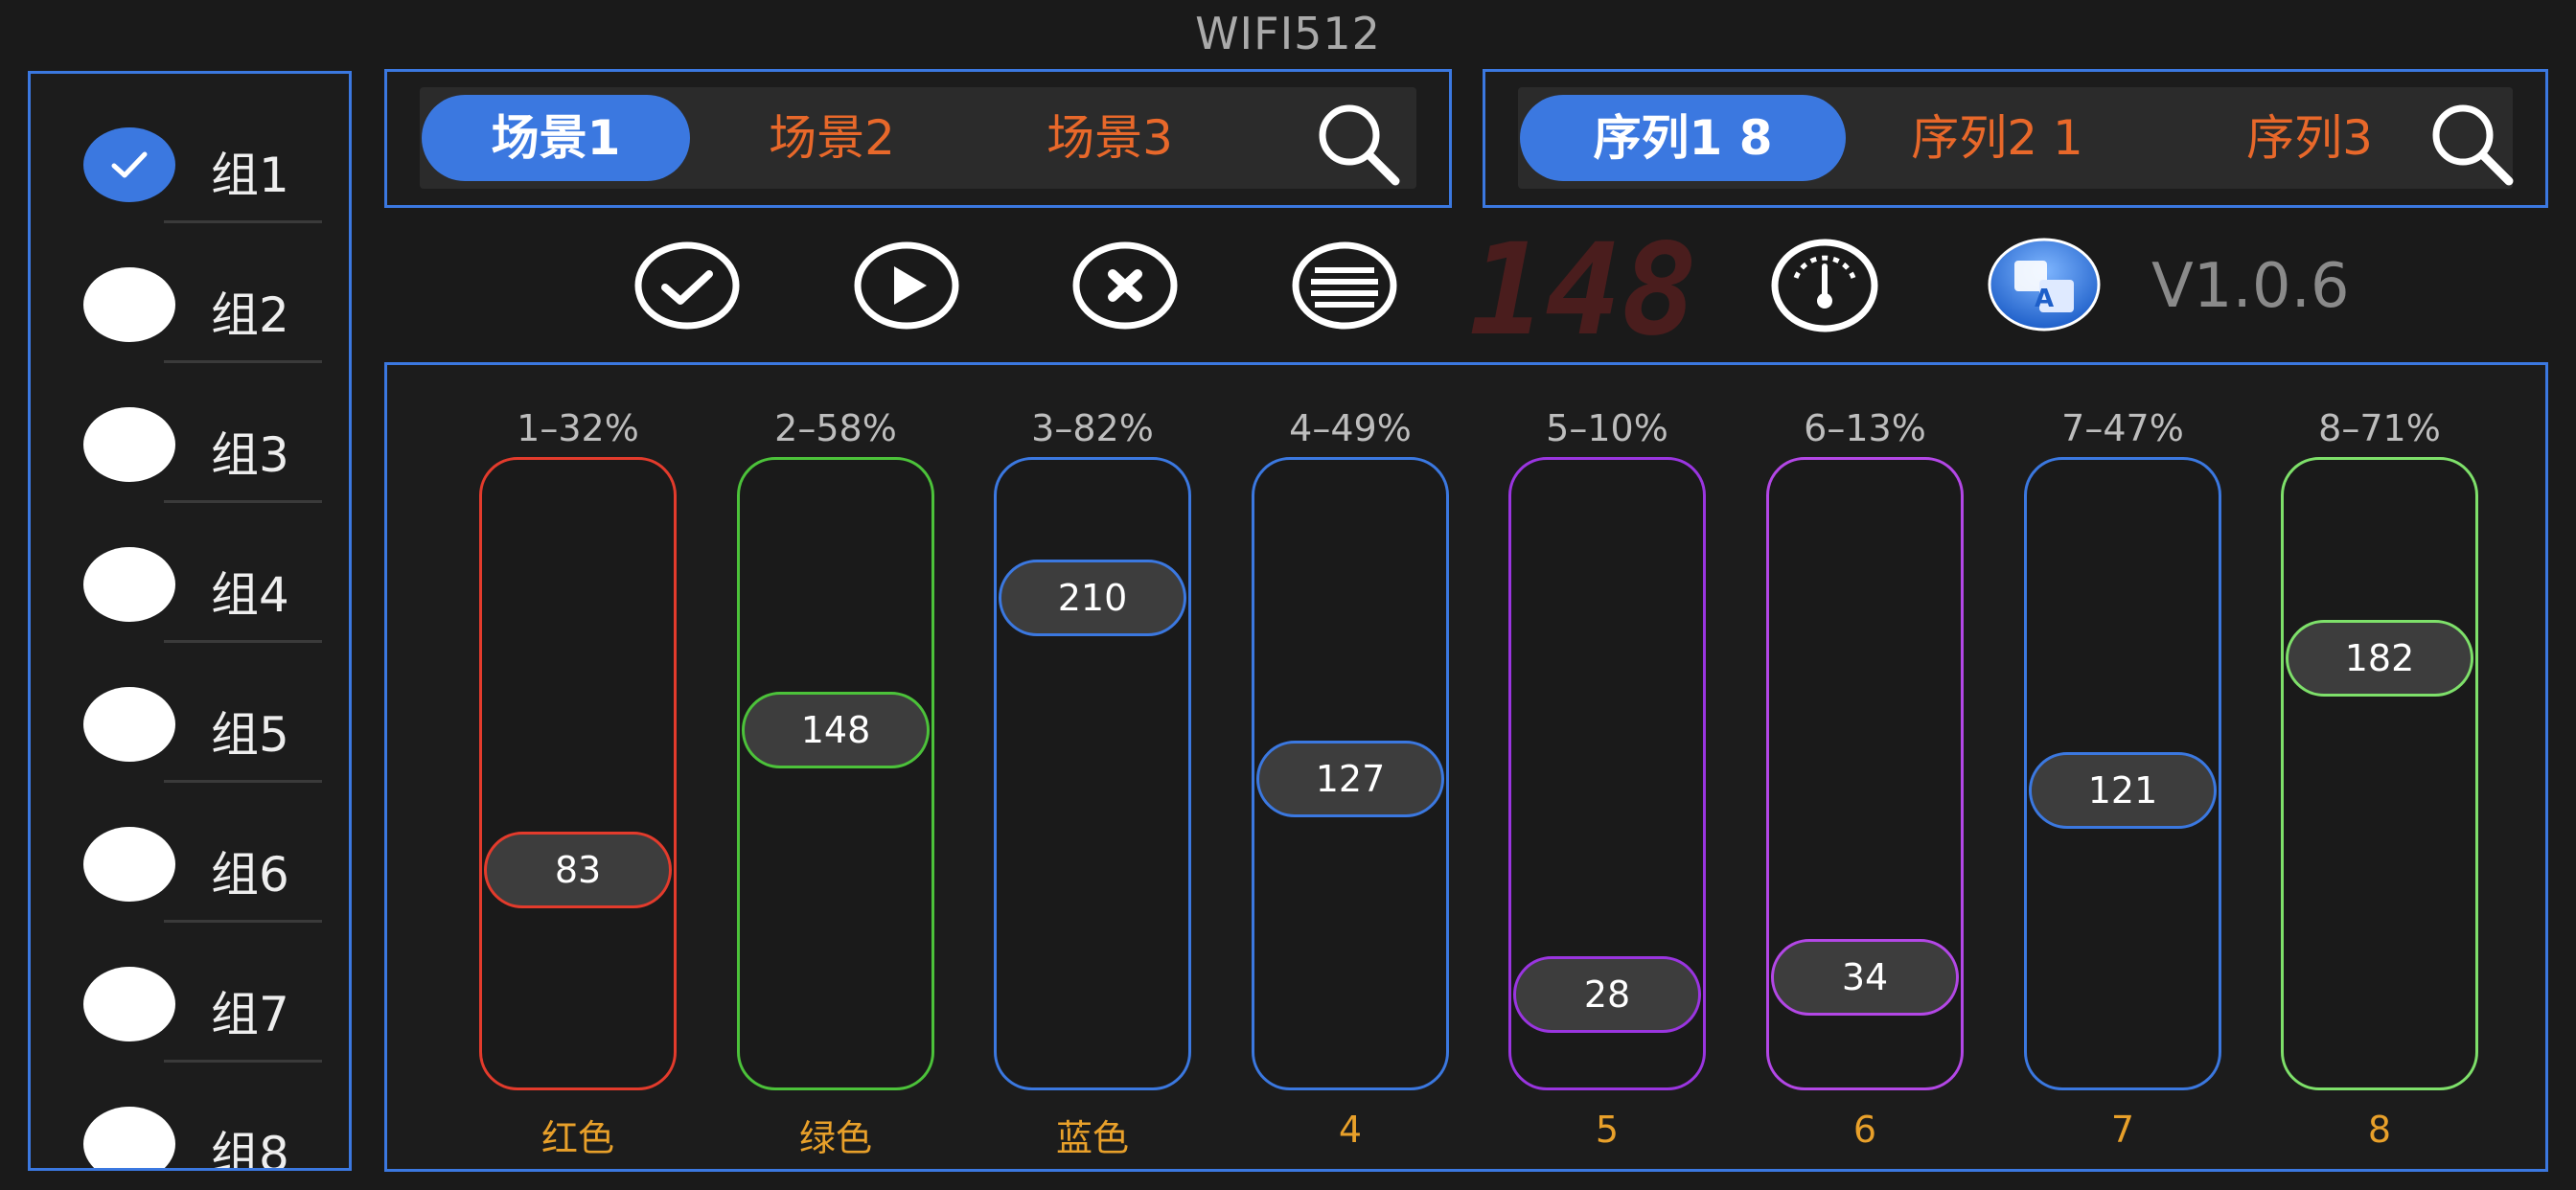 This screenshot has height=1190, width=2576. Describe the element at coordinates (836, 730) in the screenshot. I see `channel-fader-thumb: 148` at that location.